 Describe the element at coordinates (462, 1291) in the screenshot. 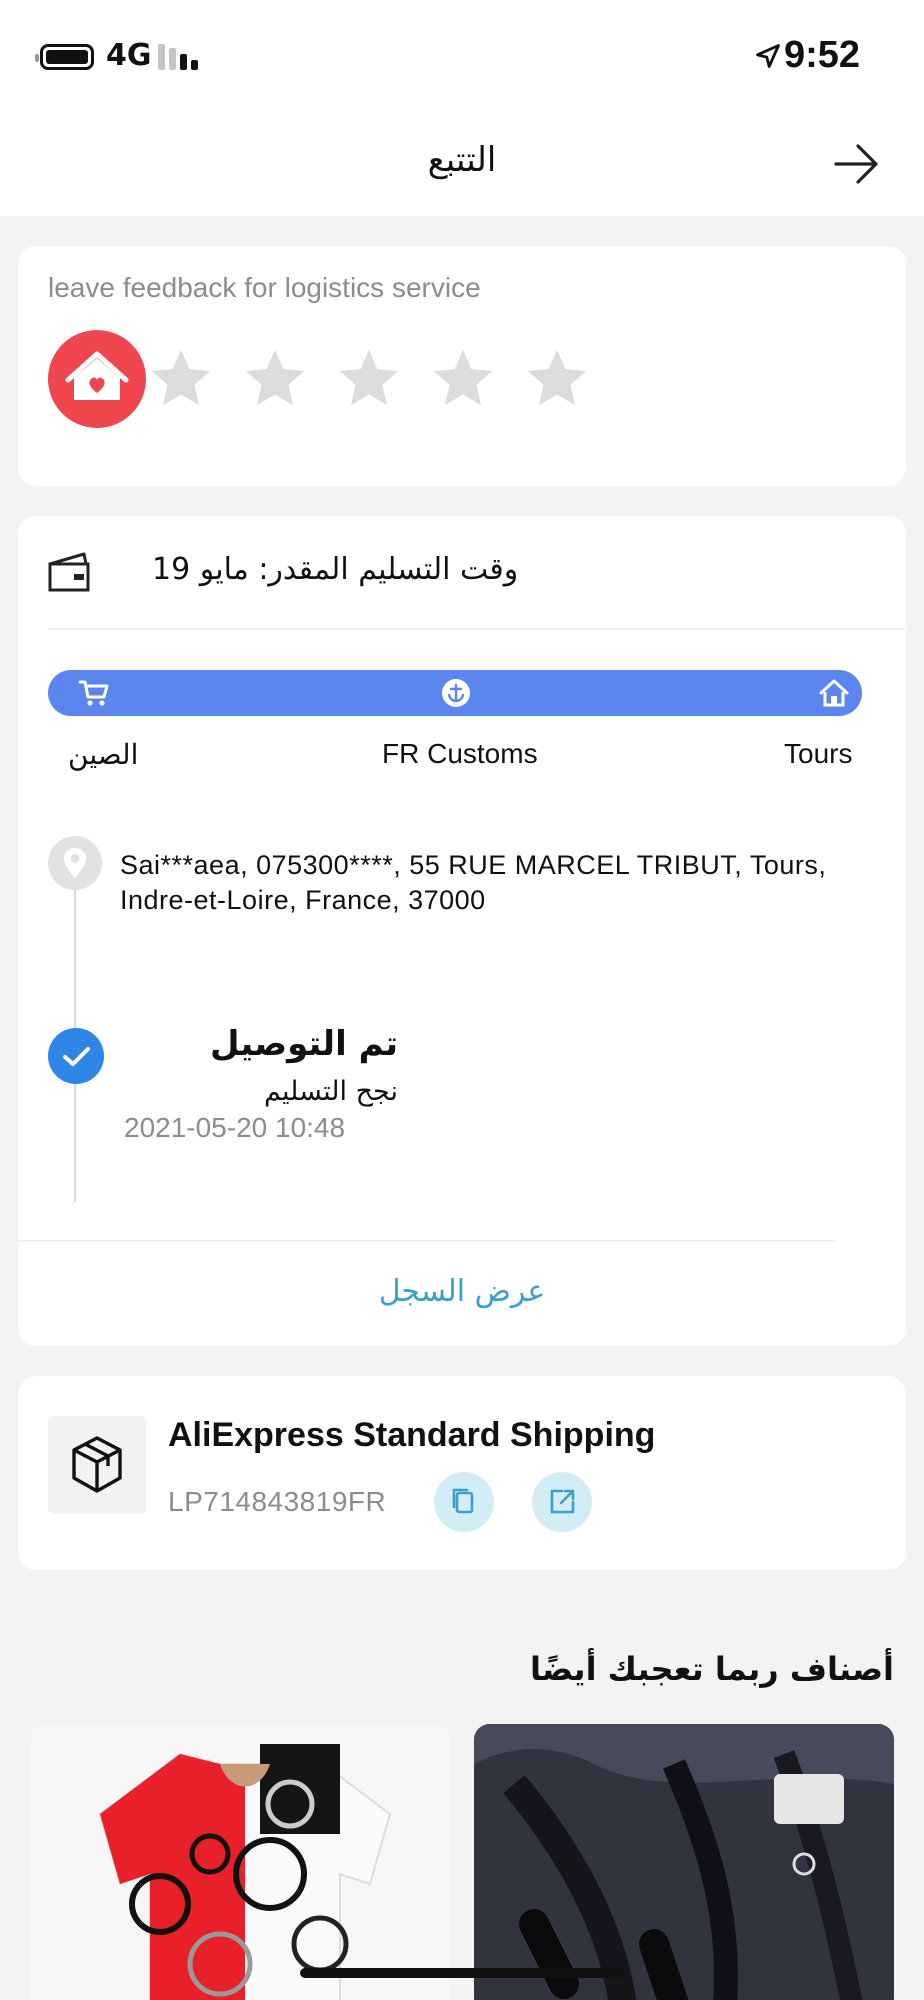

I see `view-history-link: عرض السجل` at that location.